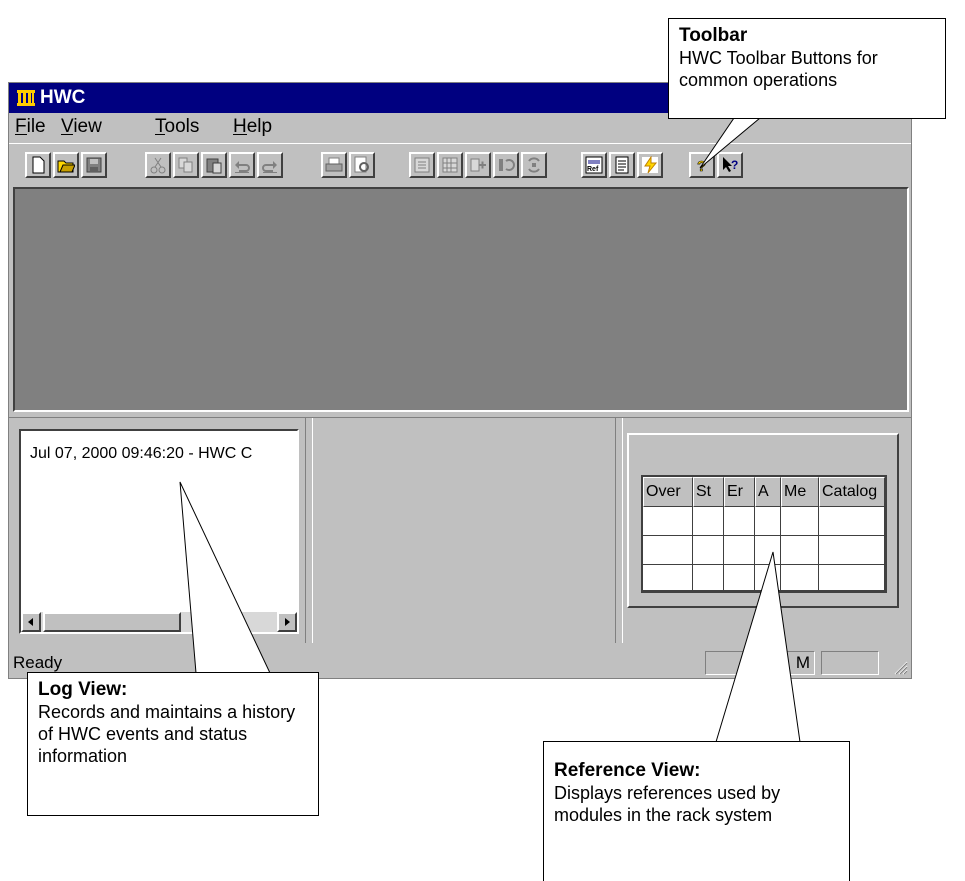  I want to click on window-title: HWC, so click(63, 97).